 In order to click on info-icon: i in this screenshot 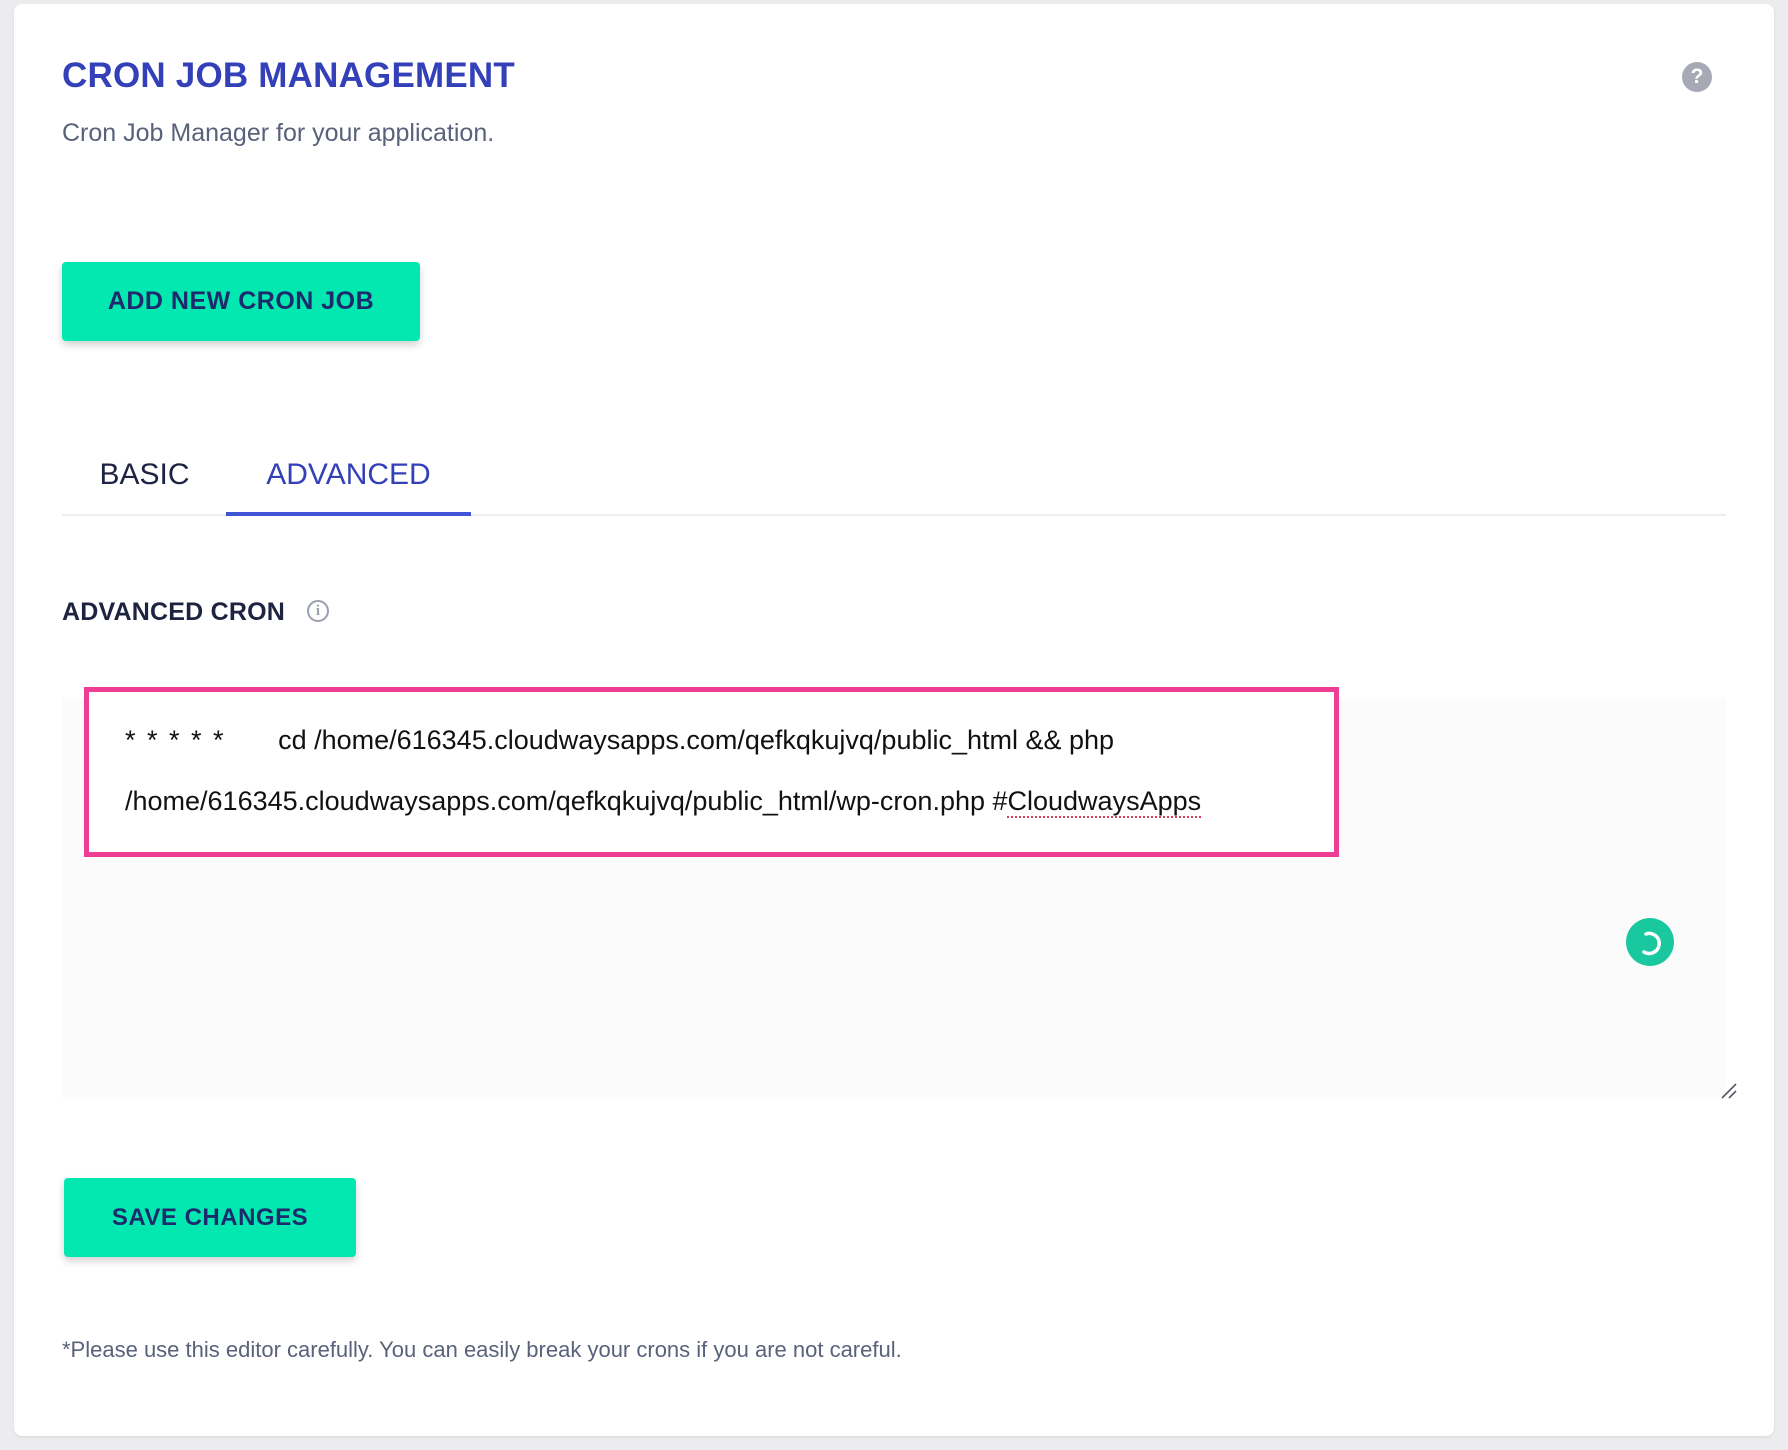, I will do `click(318, 611)`.